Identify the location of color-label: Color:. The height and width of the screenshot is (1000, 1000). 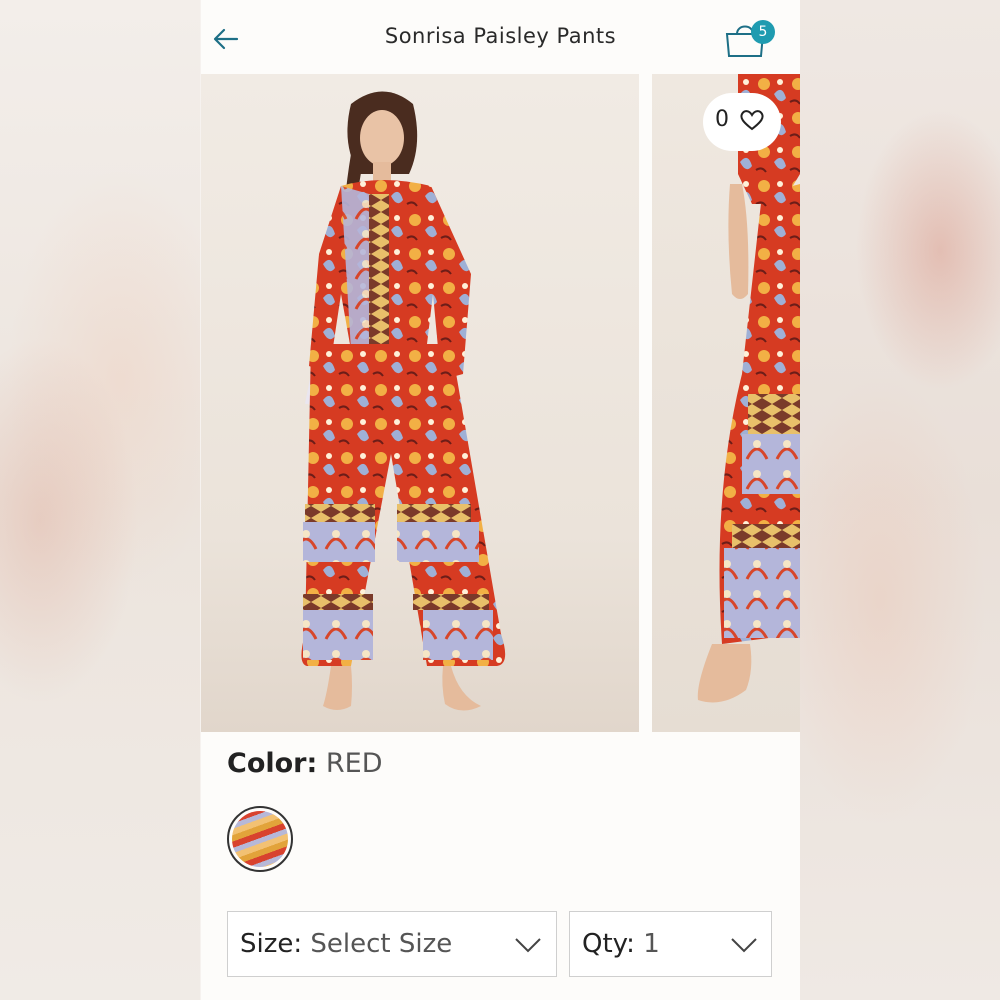
(272, 763).